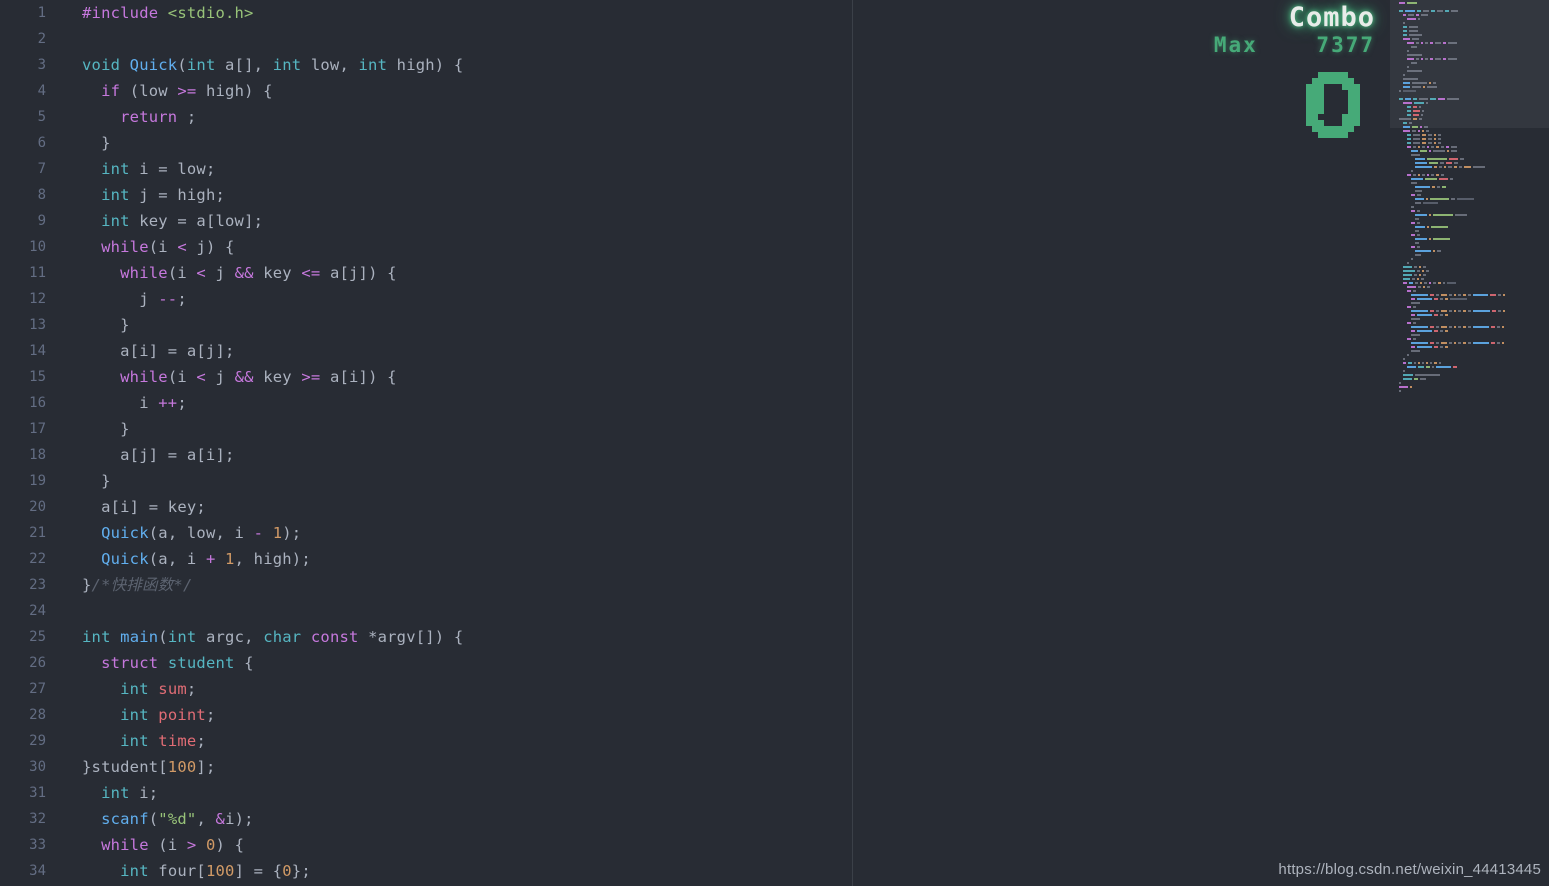  Describe the element at coordinates (695, 143) in the screenshot. I see `code-line: 6 }` at that location.